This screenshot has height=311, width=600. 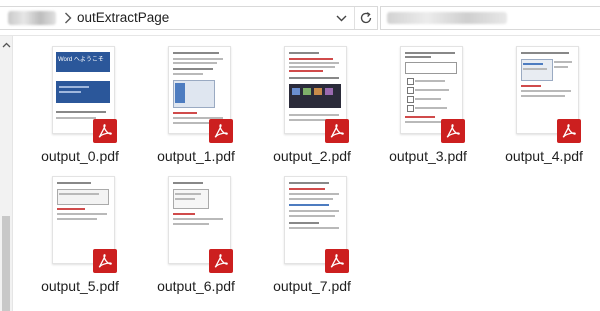 What do you see at coordinates (196, 286) in the screenshot?
I see `file-name: output_6.pdf` at bounding box center [196, 286].